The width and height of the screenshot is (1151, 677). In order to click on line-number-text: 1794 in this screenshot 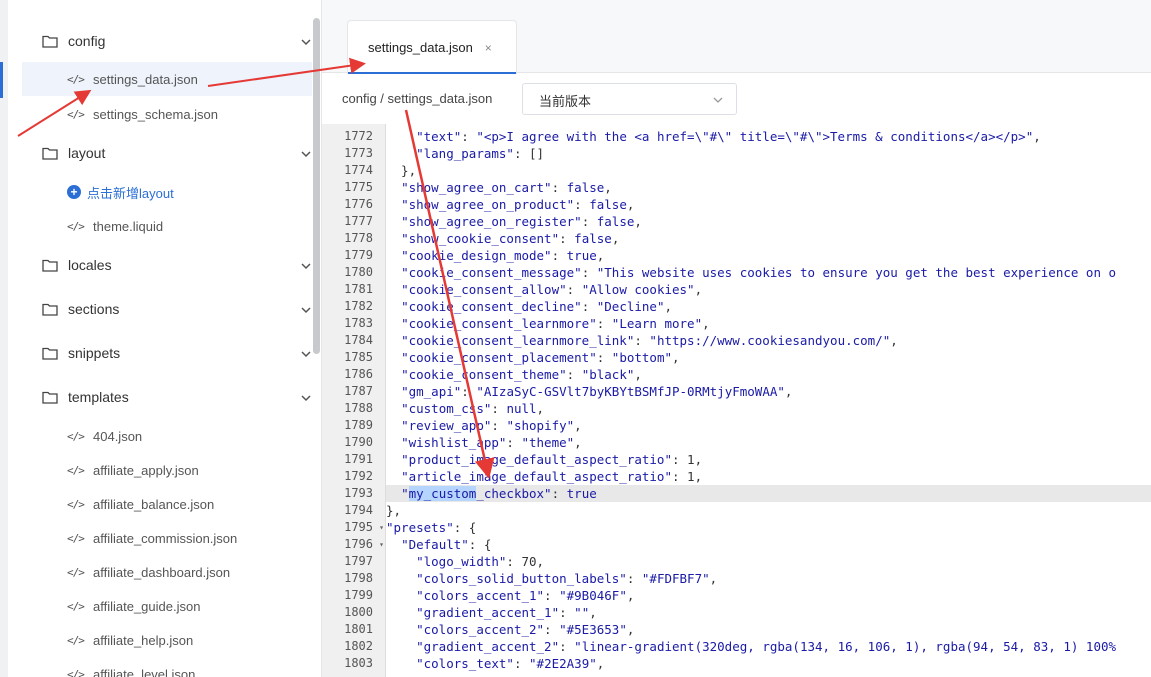, I will do `click(358, 510)`.